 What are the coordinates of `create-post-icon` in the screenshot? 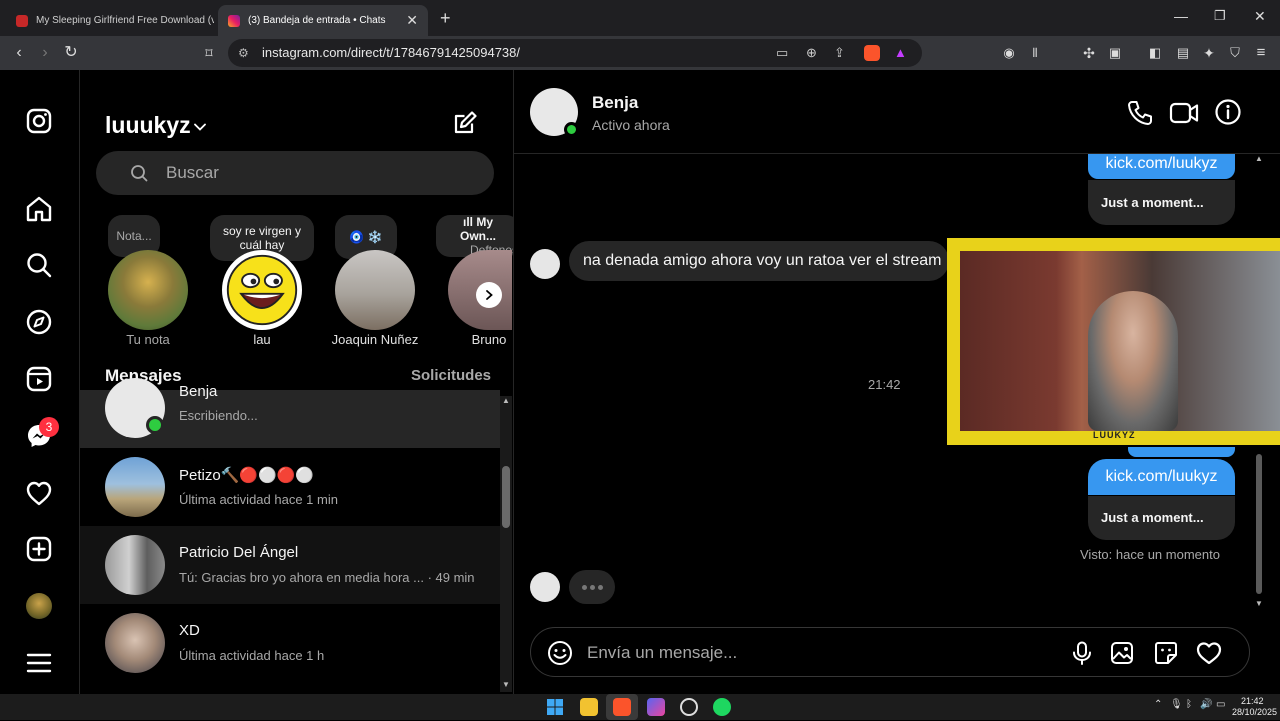 It's located at (39, 549).